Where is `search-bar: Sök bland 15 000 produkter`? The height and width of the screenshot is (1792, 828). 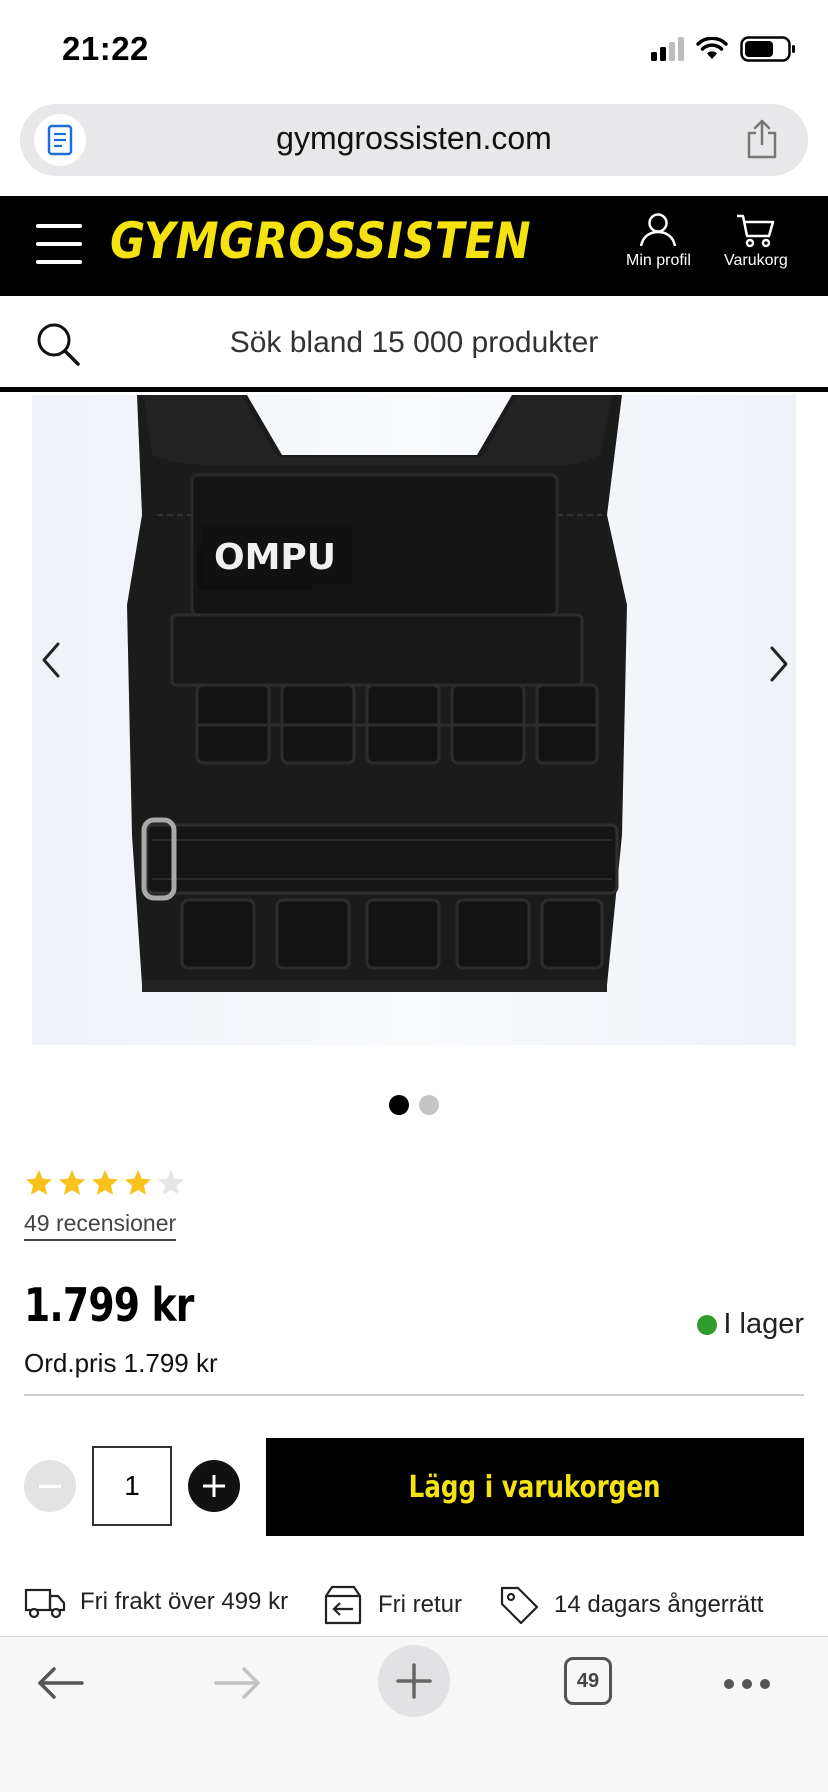
search-bar: Sök bland 15 000 produkter is located at coordinates (414, 344).